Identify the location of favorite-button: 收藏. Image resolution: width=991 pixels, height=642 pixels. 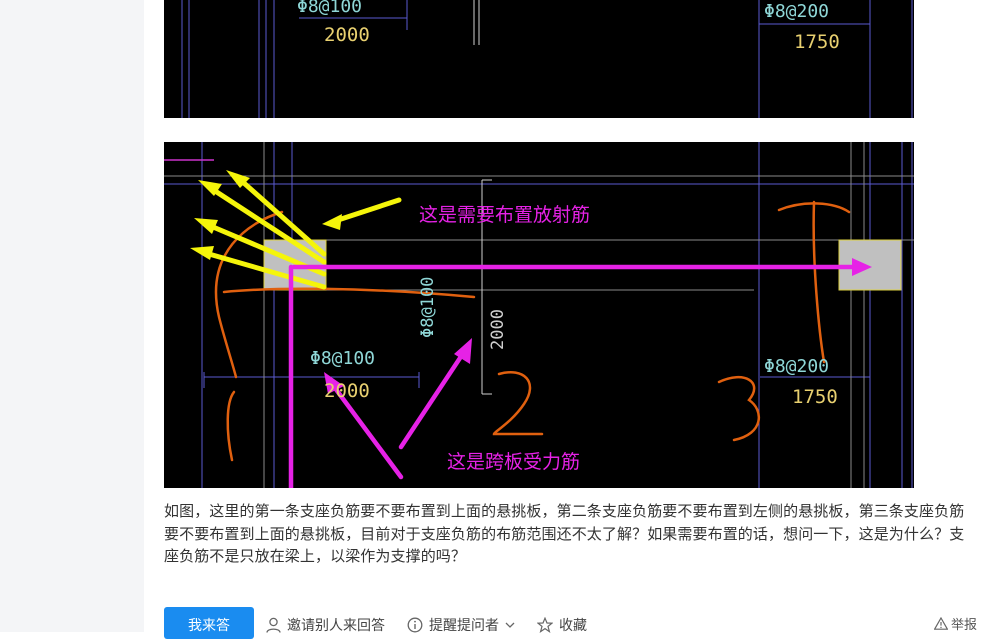
(562, 625).